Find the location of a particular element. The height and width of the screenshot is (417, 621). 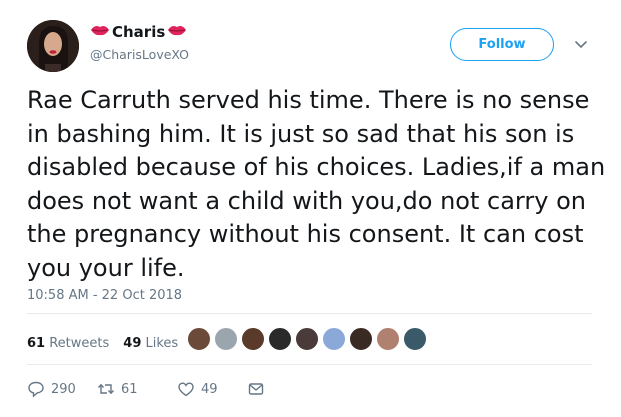

reply-count: 290 is located at coordinates (63, 389).